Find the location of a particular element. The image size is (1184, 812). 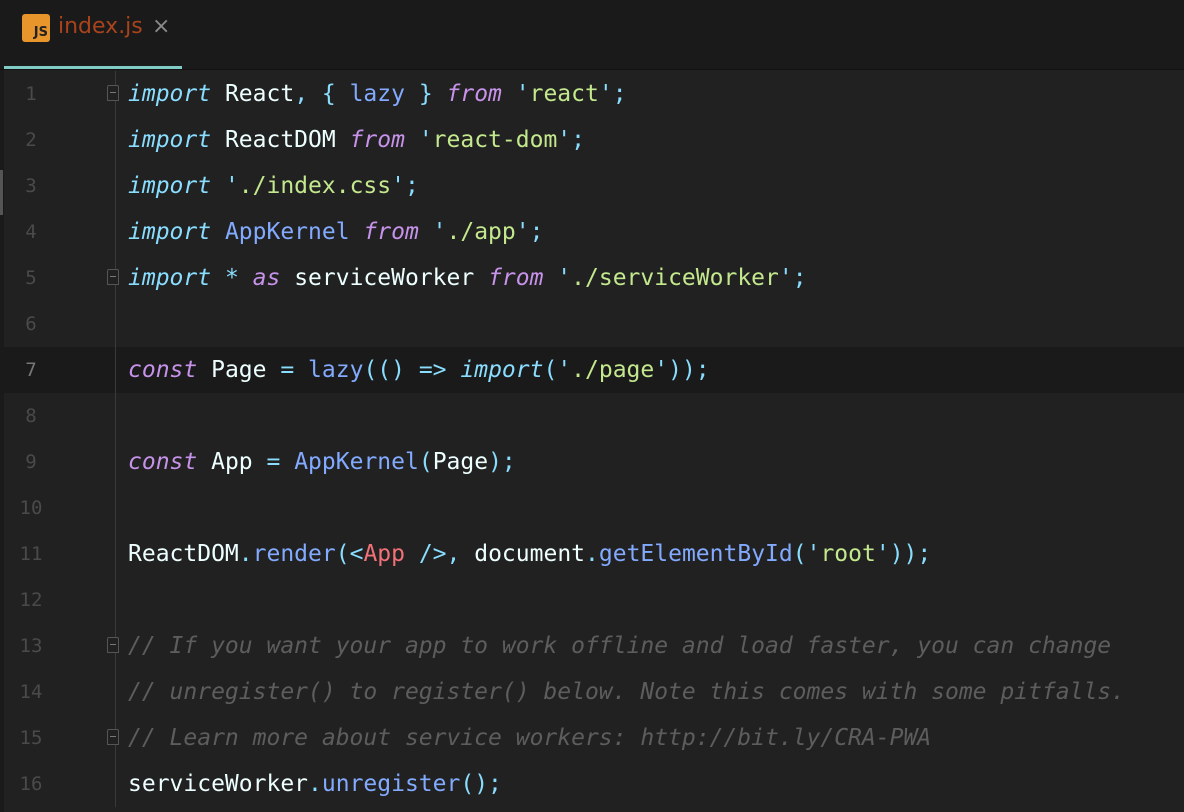

line-number: 3 is located at coordinates (31, 186).